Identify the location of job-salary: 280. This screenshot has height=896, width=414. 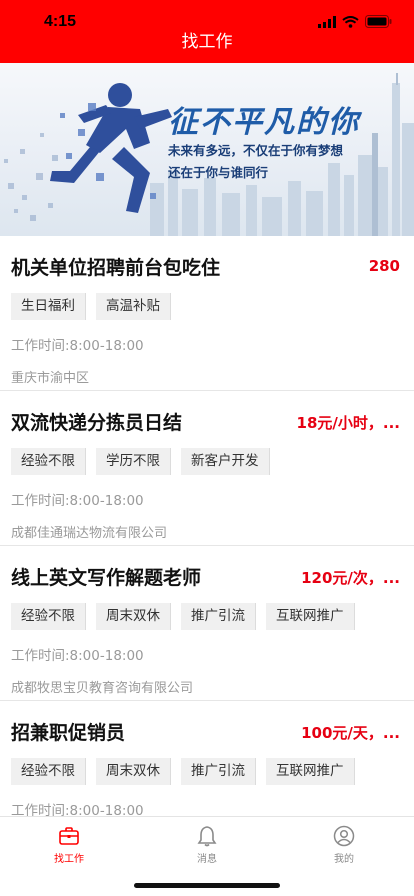
(384, 266).